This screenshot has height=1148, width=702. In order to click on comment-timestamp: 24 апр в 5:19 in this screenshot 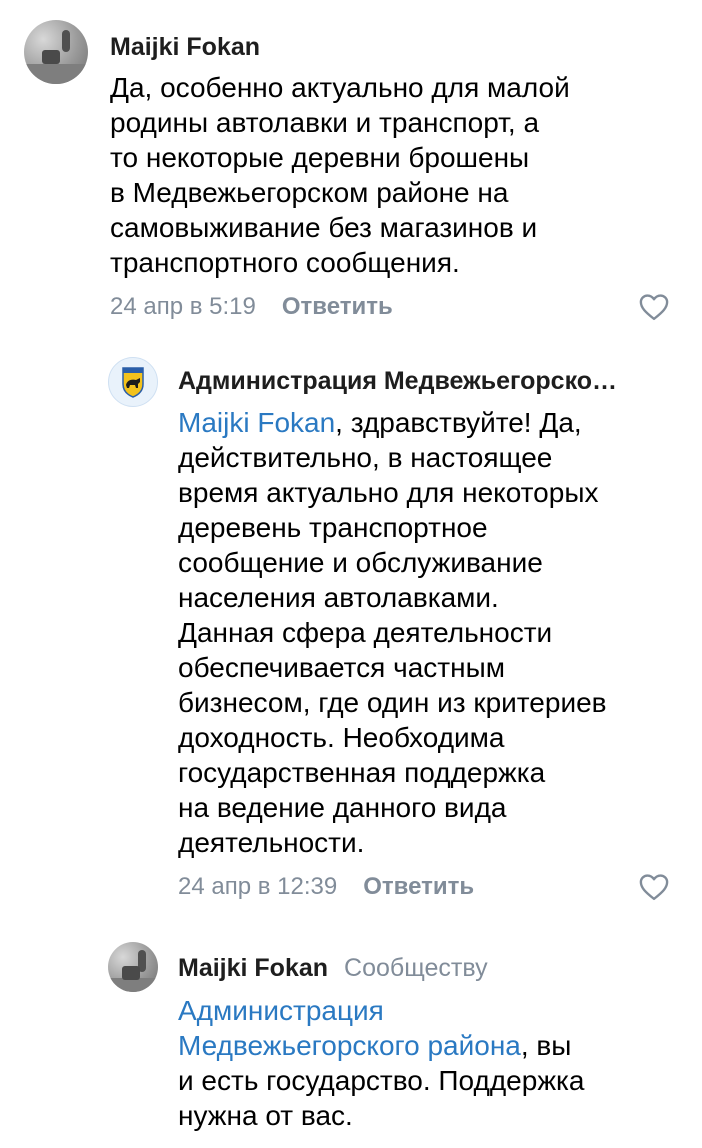, I will do `click(183, 306)`.